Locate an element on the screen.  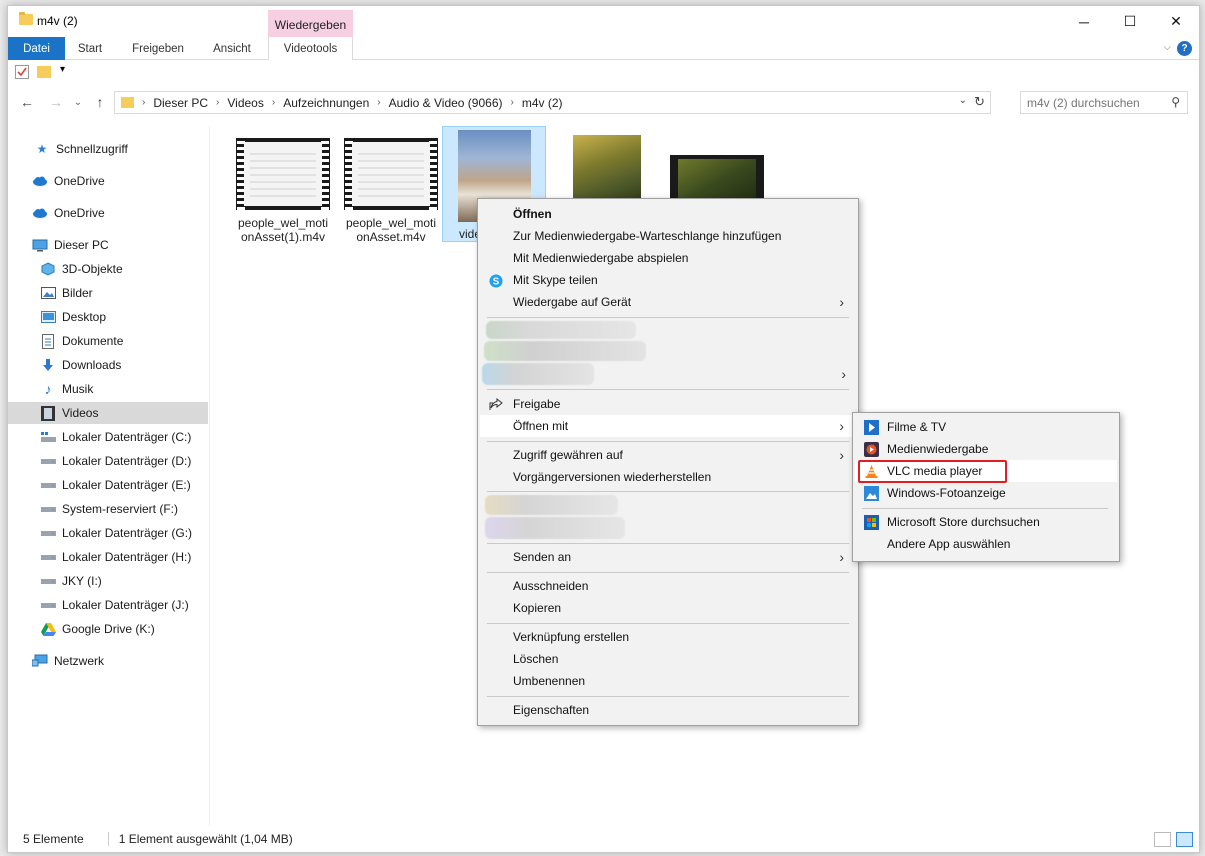
minimize-button: ─ is located at coordinates (1084, 21).